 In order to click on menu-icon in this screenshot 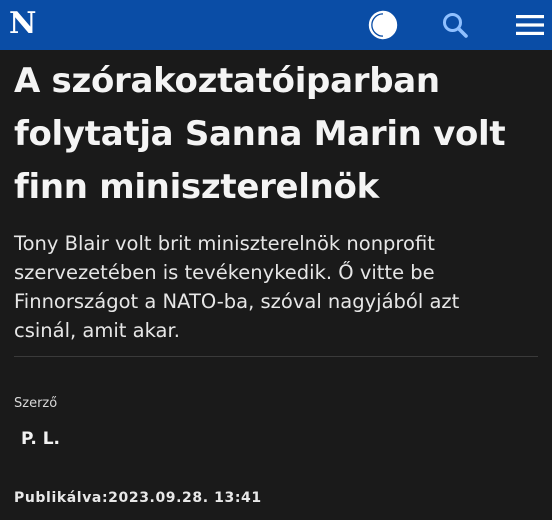, I will do `click(530, 25)`.